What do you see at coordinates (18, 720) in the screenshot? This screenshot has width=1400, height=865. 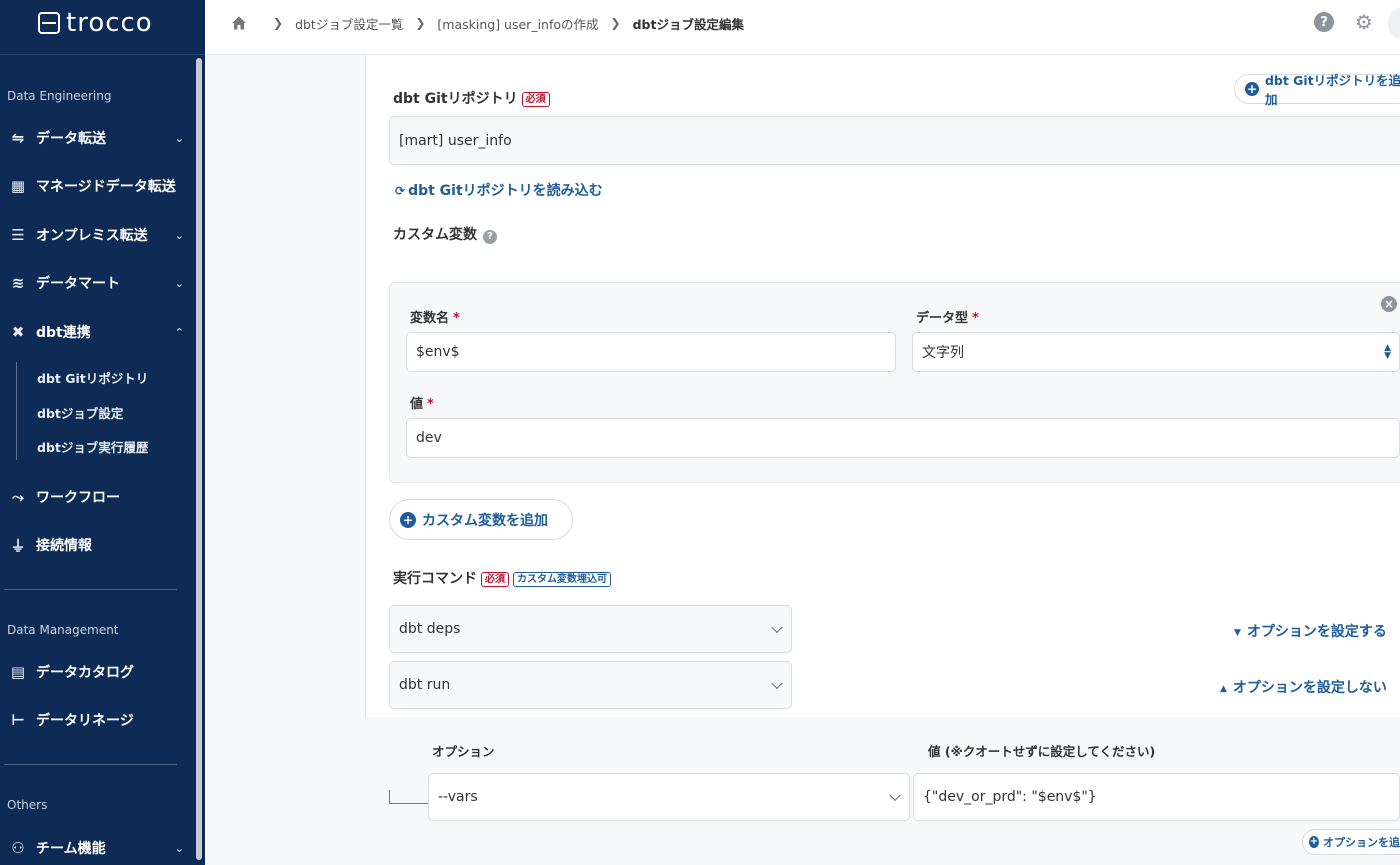 I see `lineage-icon: ⊢` at bounding box center [18, 720].